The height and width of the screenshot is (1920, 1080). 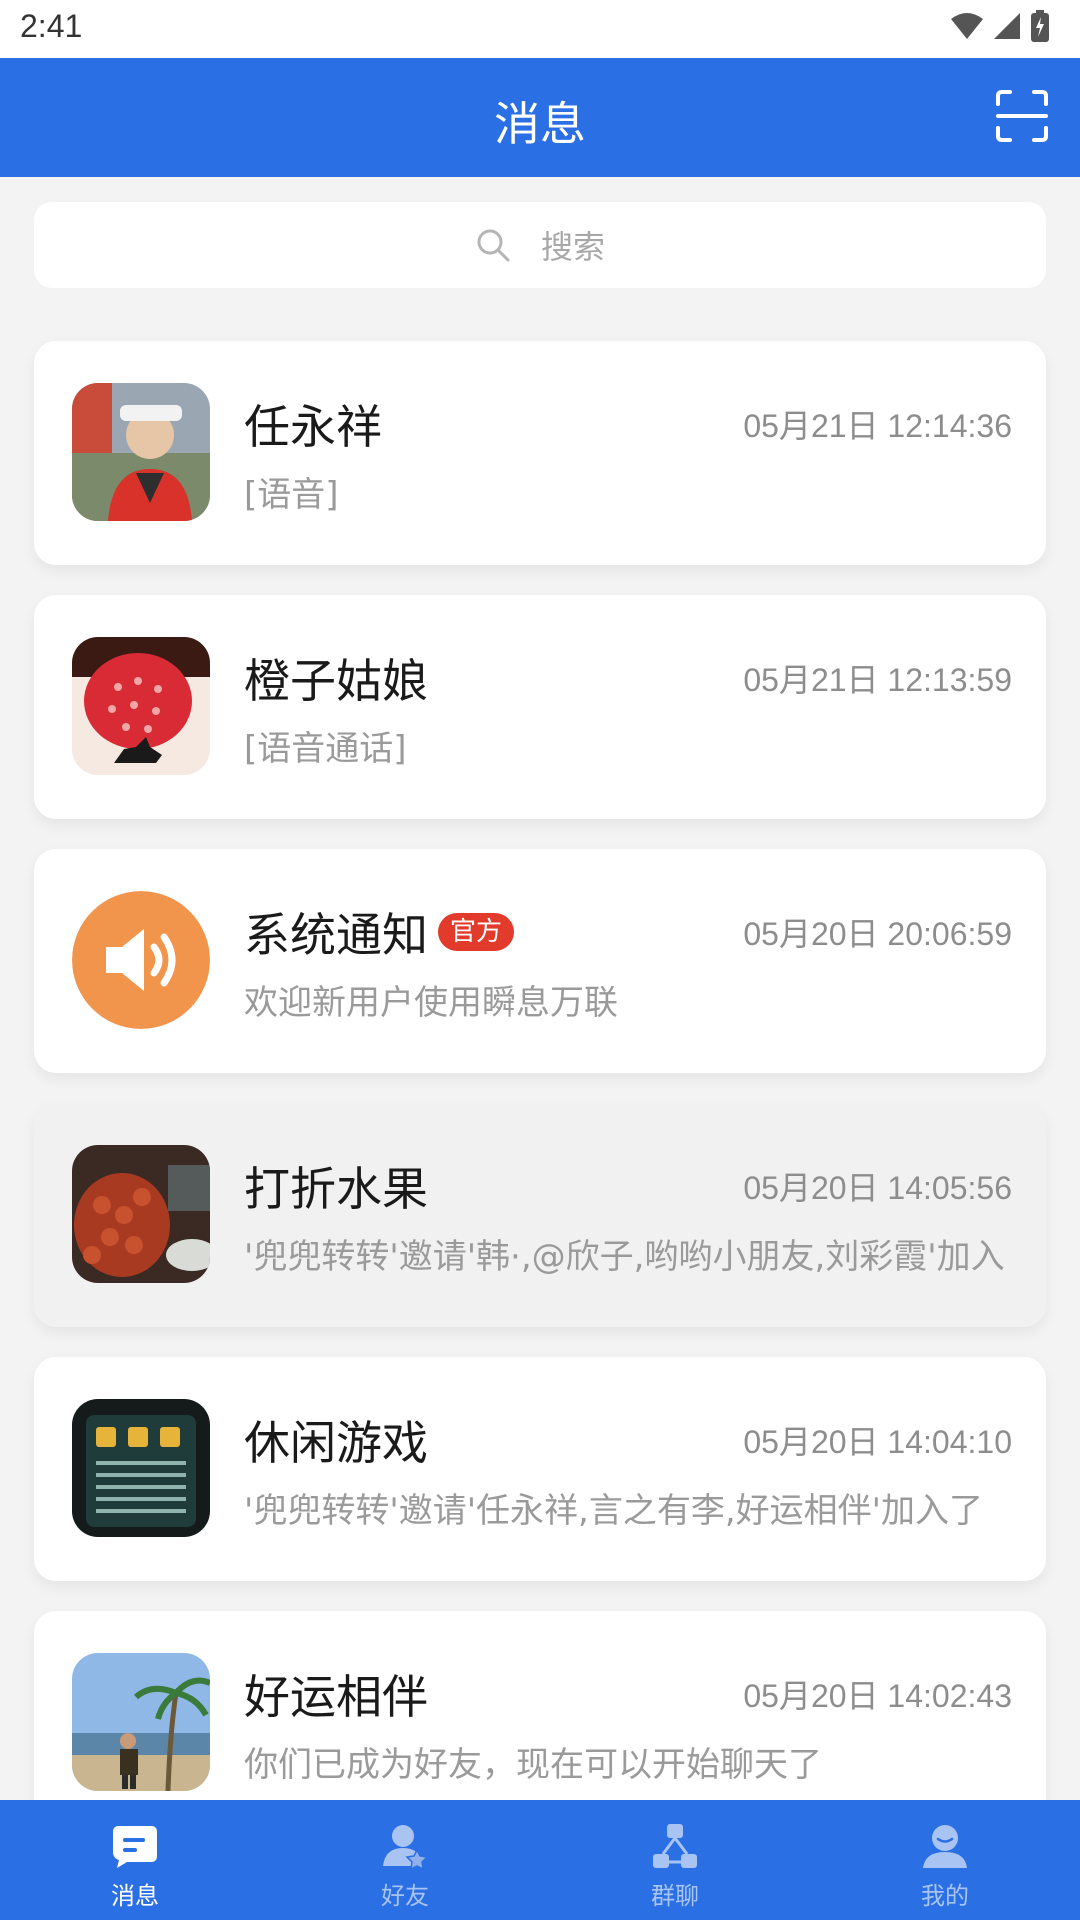 I want to click on conversation-time: 05月21日 12:14:36, so click(x=877, y=426).